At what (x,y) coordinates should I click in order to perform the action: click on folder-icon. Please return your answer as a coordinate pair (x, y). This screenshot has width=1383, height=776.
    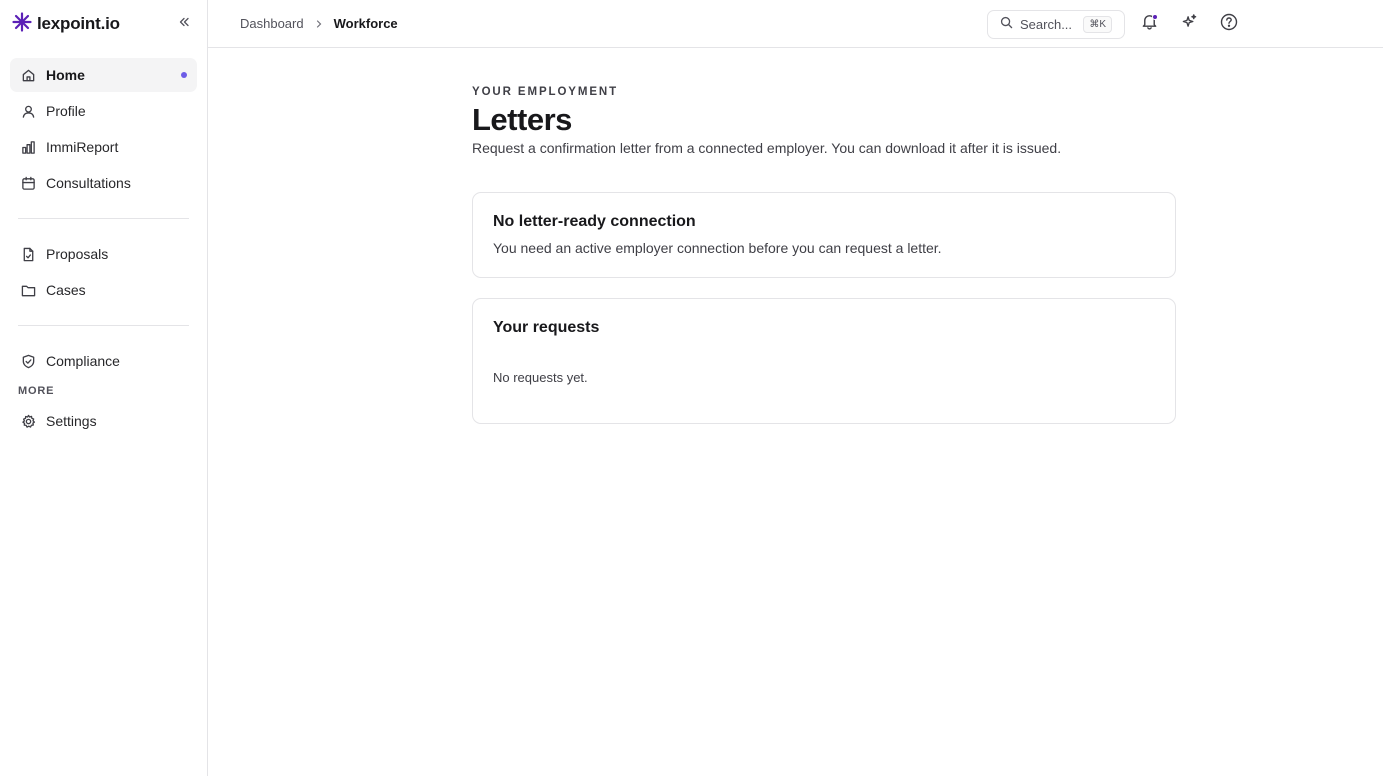
    Looking at the image, I should click on (28, 290).